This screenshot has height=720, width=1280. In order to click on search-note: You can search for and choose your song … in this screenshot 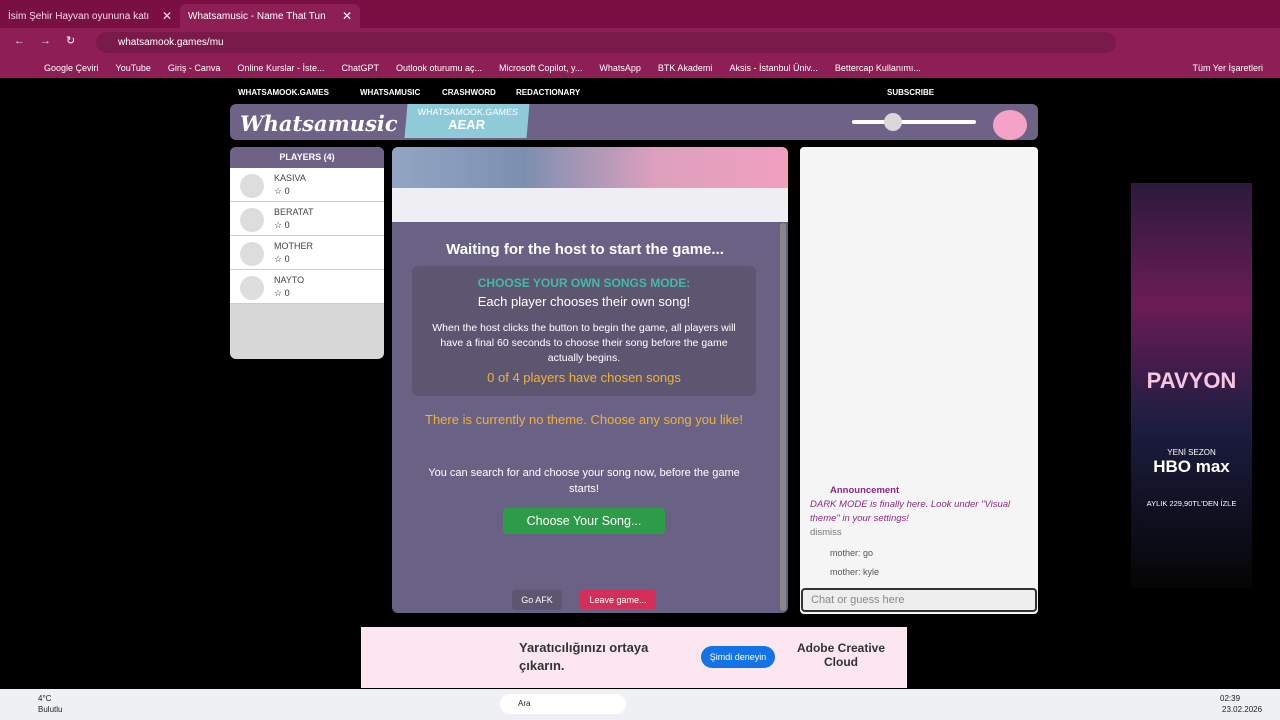, I will do `click(584, 481)`.